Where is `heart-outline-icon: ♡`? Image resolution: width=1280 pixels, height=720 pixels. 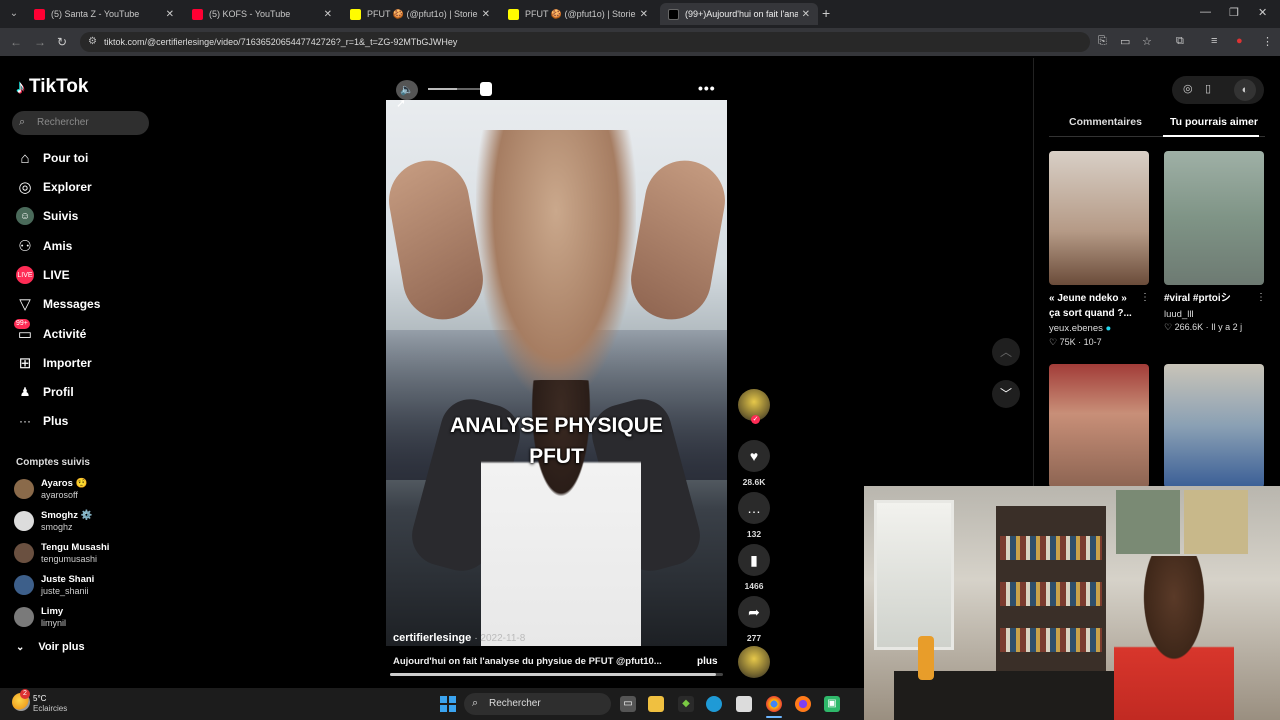
heart-outline-icon: ♡ is located at coordinates (1053, 342).